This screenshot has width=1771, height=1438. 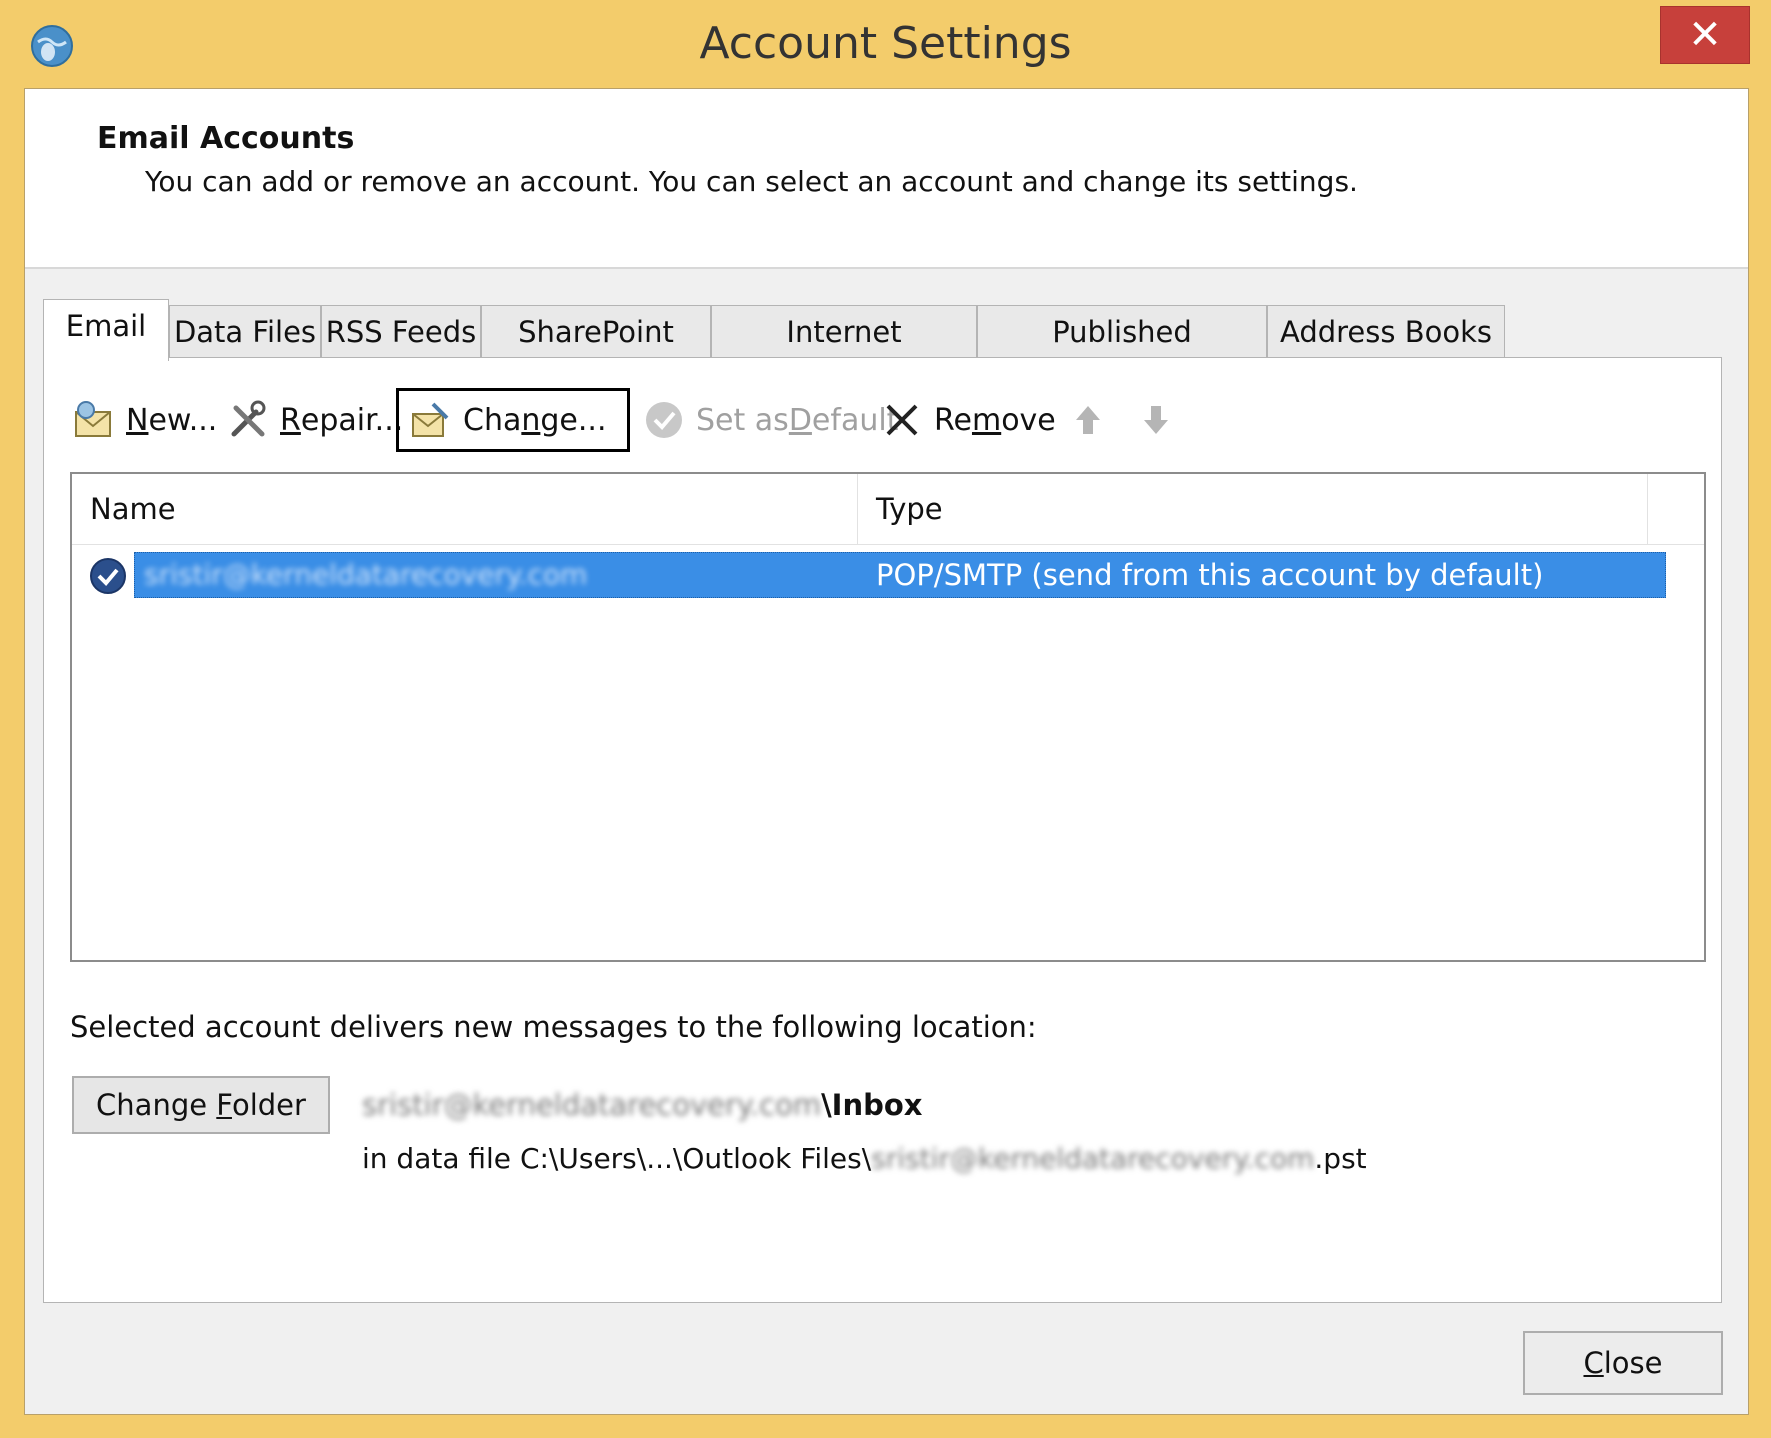 What do you see at coordinates (290, 420) in the screenshot?
I see `repair-label-key: R` at bounding box center [290, 420].